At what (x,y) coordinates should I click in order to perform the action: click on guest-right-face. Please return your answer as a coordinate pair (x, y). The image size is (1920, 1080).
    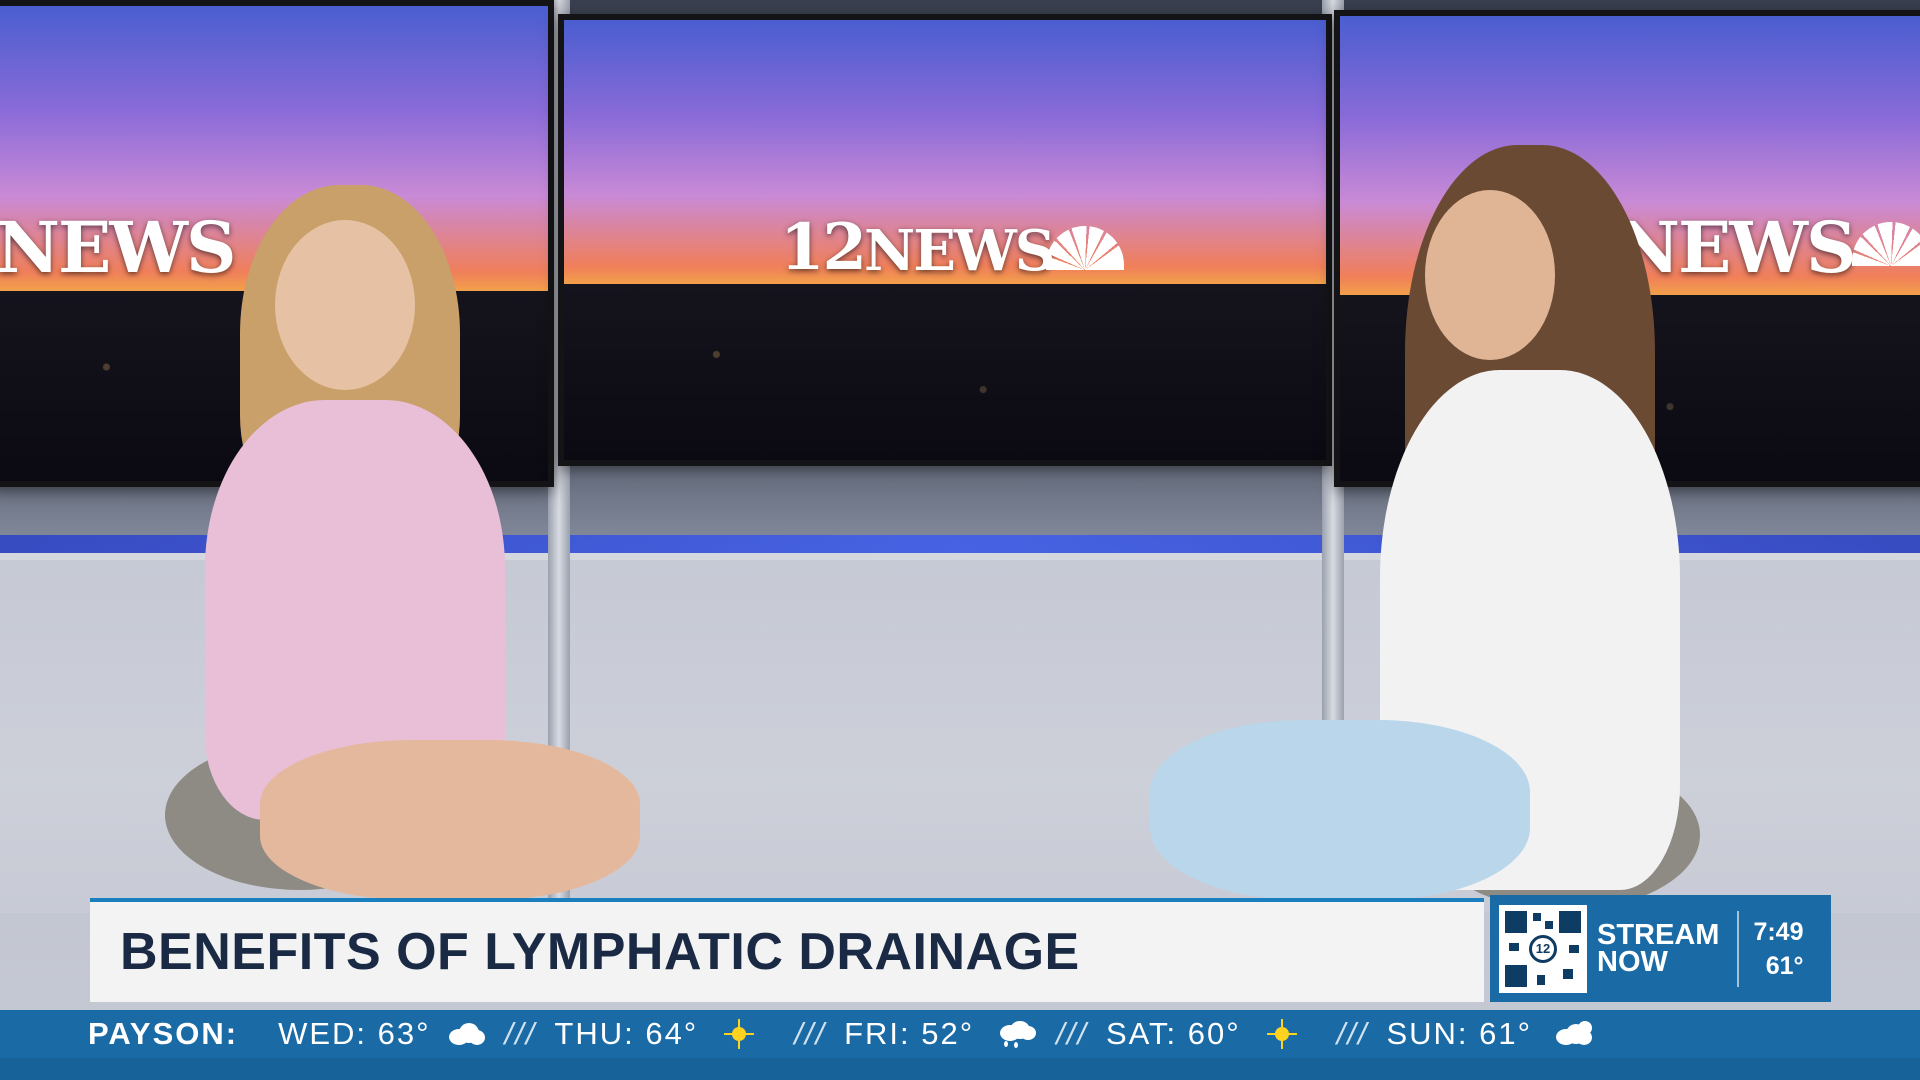
    Looking at the image, I should click on (1490, 275).